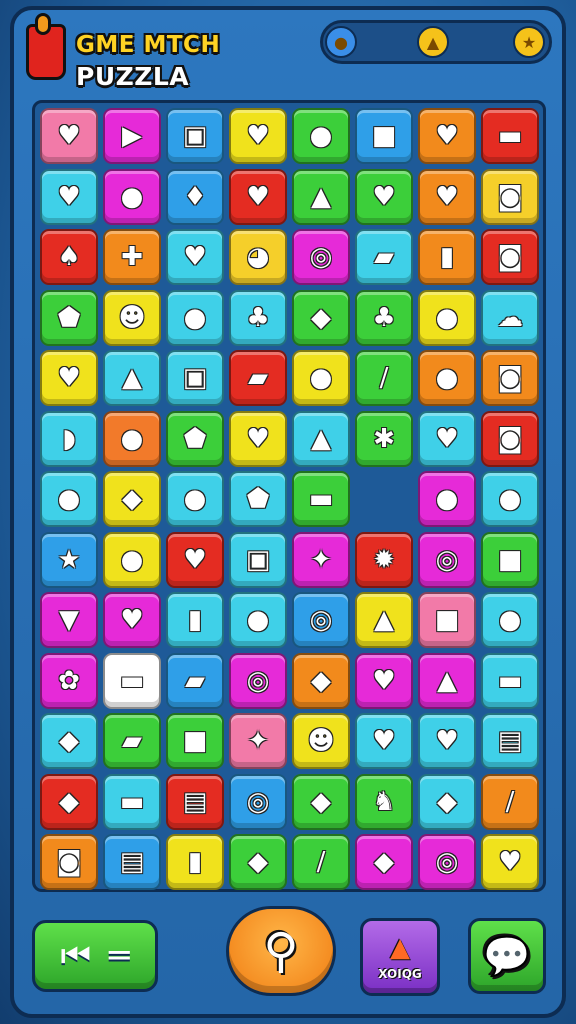 The height and width of the screenshot is (1024, 576). Describe the element at coordinates (258, 257) in the screenshot. I see `board-tile: ◕` at that location.